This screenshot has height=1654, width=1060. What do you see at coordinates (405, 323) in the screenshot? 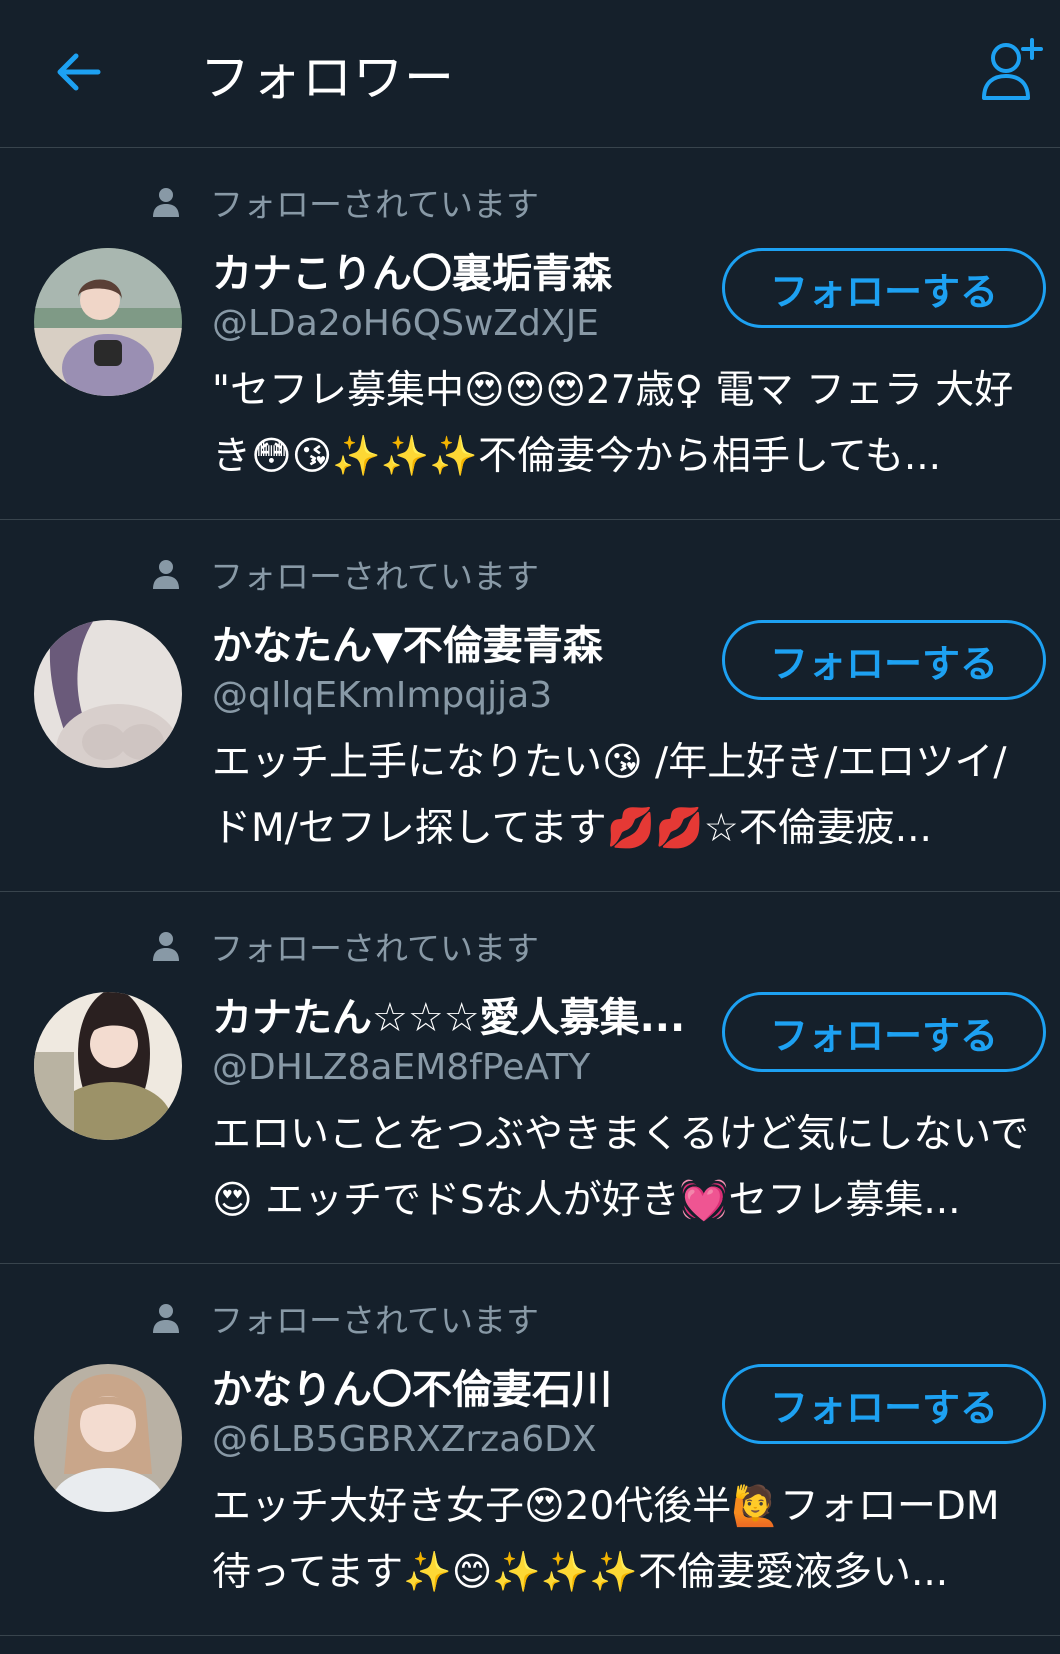
I see `user-handle: @LDa2oH6QSwZdXJE` at bounding box center [405, 323].